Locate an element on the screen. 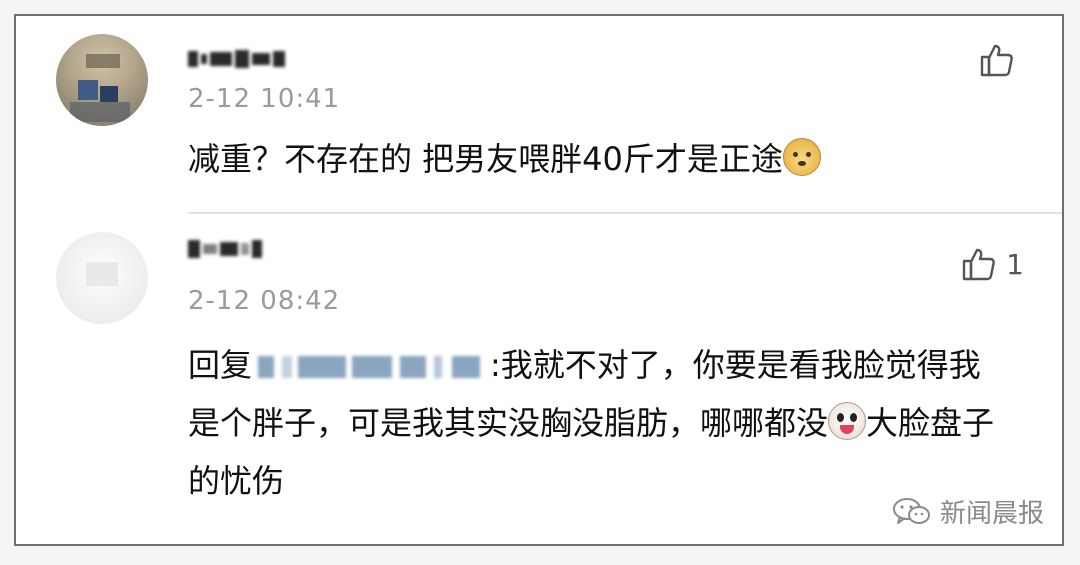  like-button: 1 is located at coordinates (991, 264).